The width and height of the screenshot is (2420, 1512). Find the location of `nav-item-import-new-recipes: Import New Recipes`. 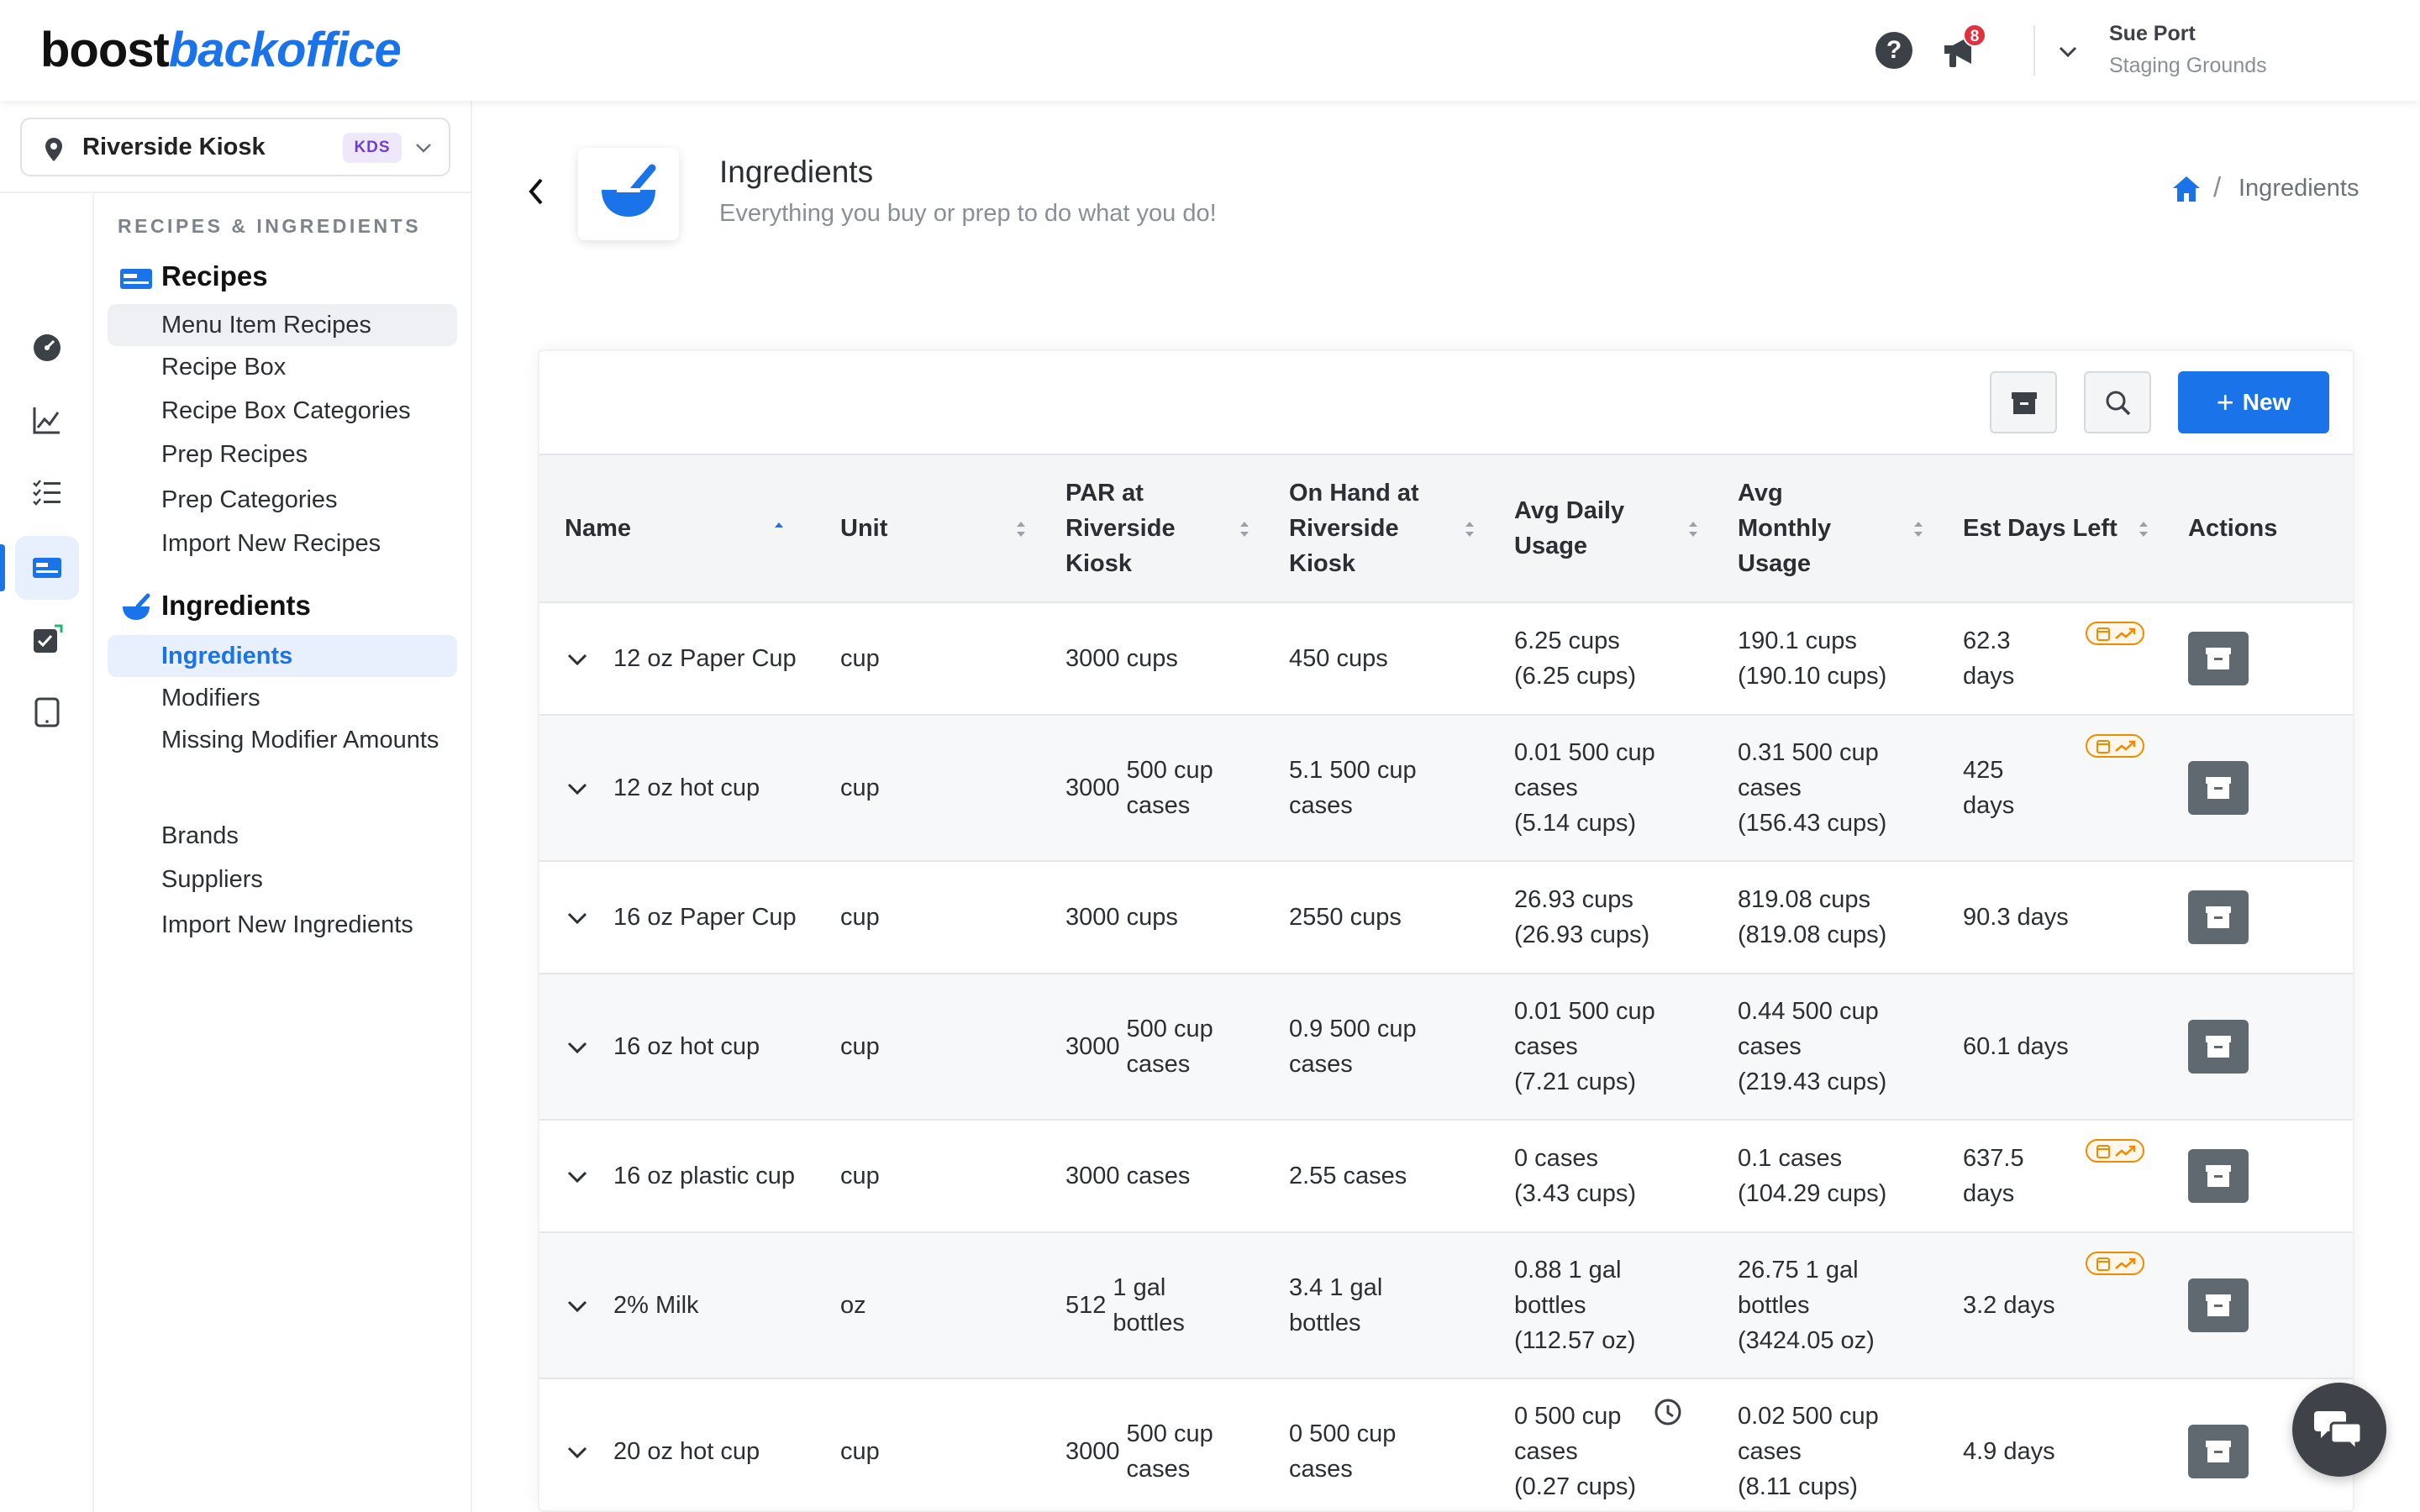

nav-item-import-new-recipes: Import New Recipes is located at coordinates (283, 543).